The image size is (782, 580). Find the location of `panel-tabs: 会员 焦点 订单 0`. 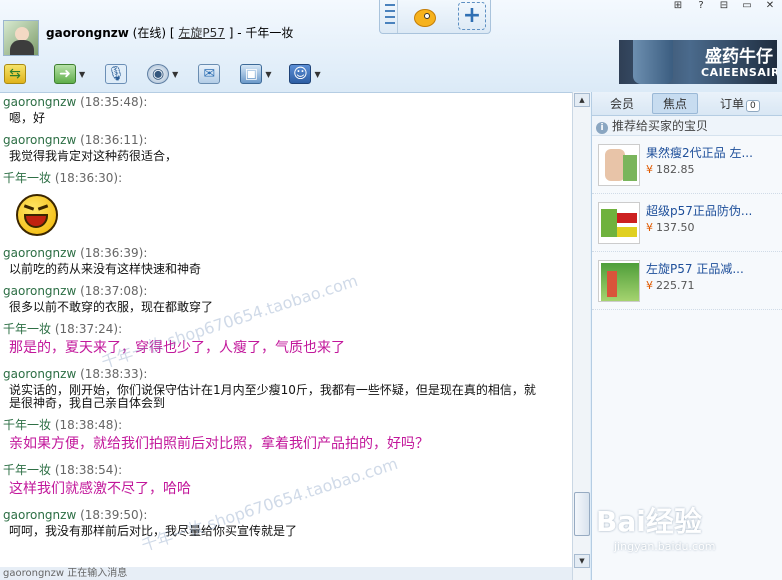

panel-tabs: 会员 焦点 订单 0 is located at coordinates (687, 104).